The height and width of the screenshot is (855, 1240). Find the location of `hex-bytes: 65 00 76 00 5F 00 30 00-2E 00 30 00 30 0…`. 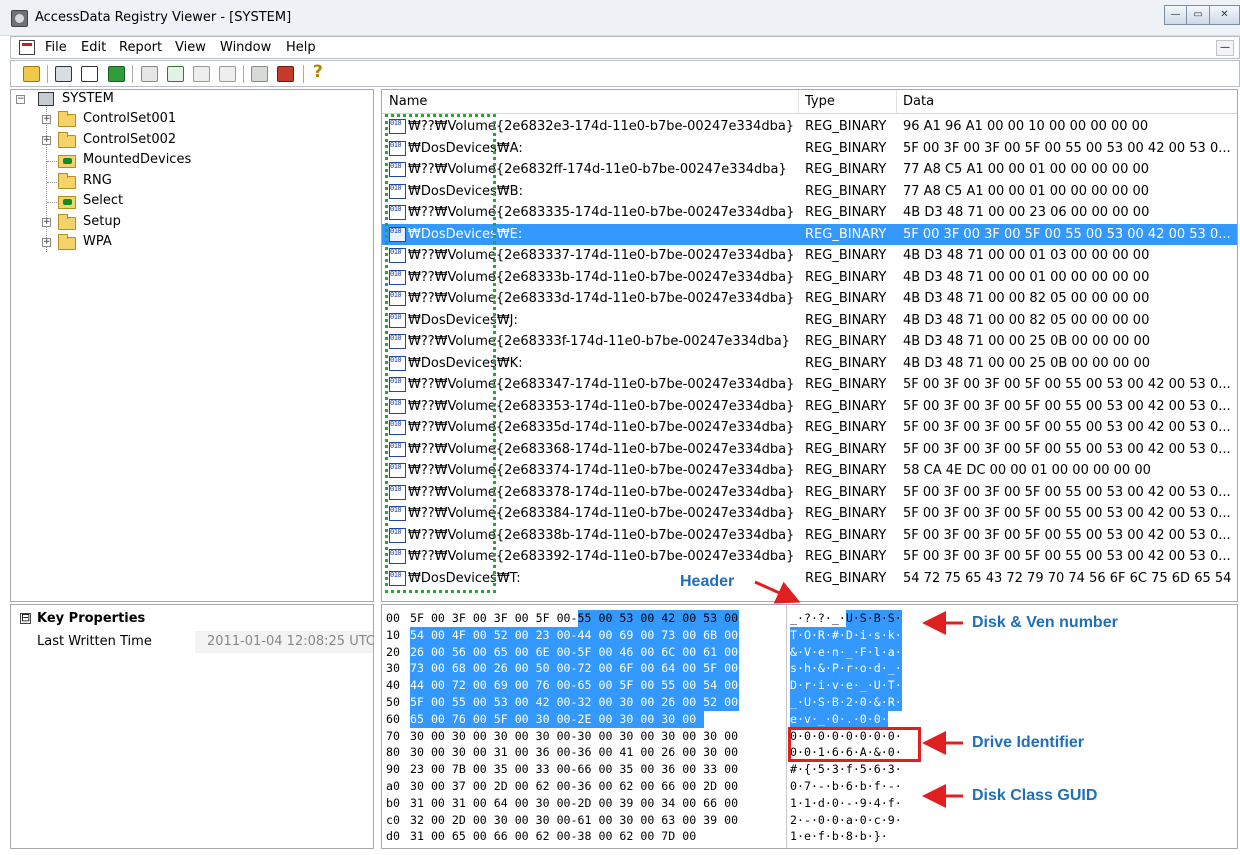

hex-bytes: 65 00 76 00 5F 00 30 00-2E 00 30 00 30 0… is located at coordinates (574, 718).